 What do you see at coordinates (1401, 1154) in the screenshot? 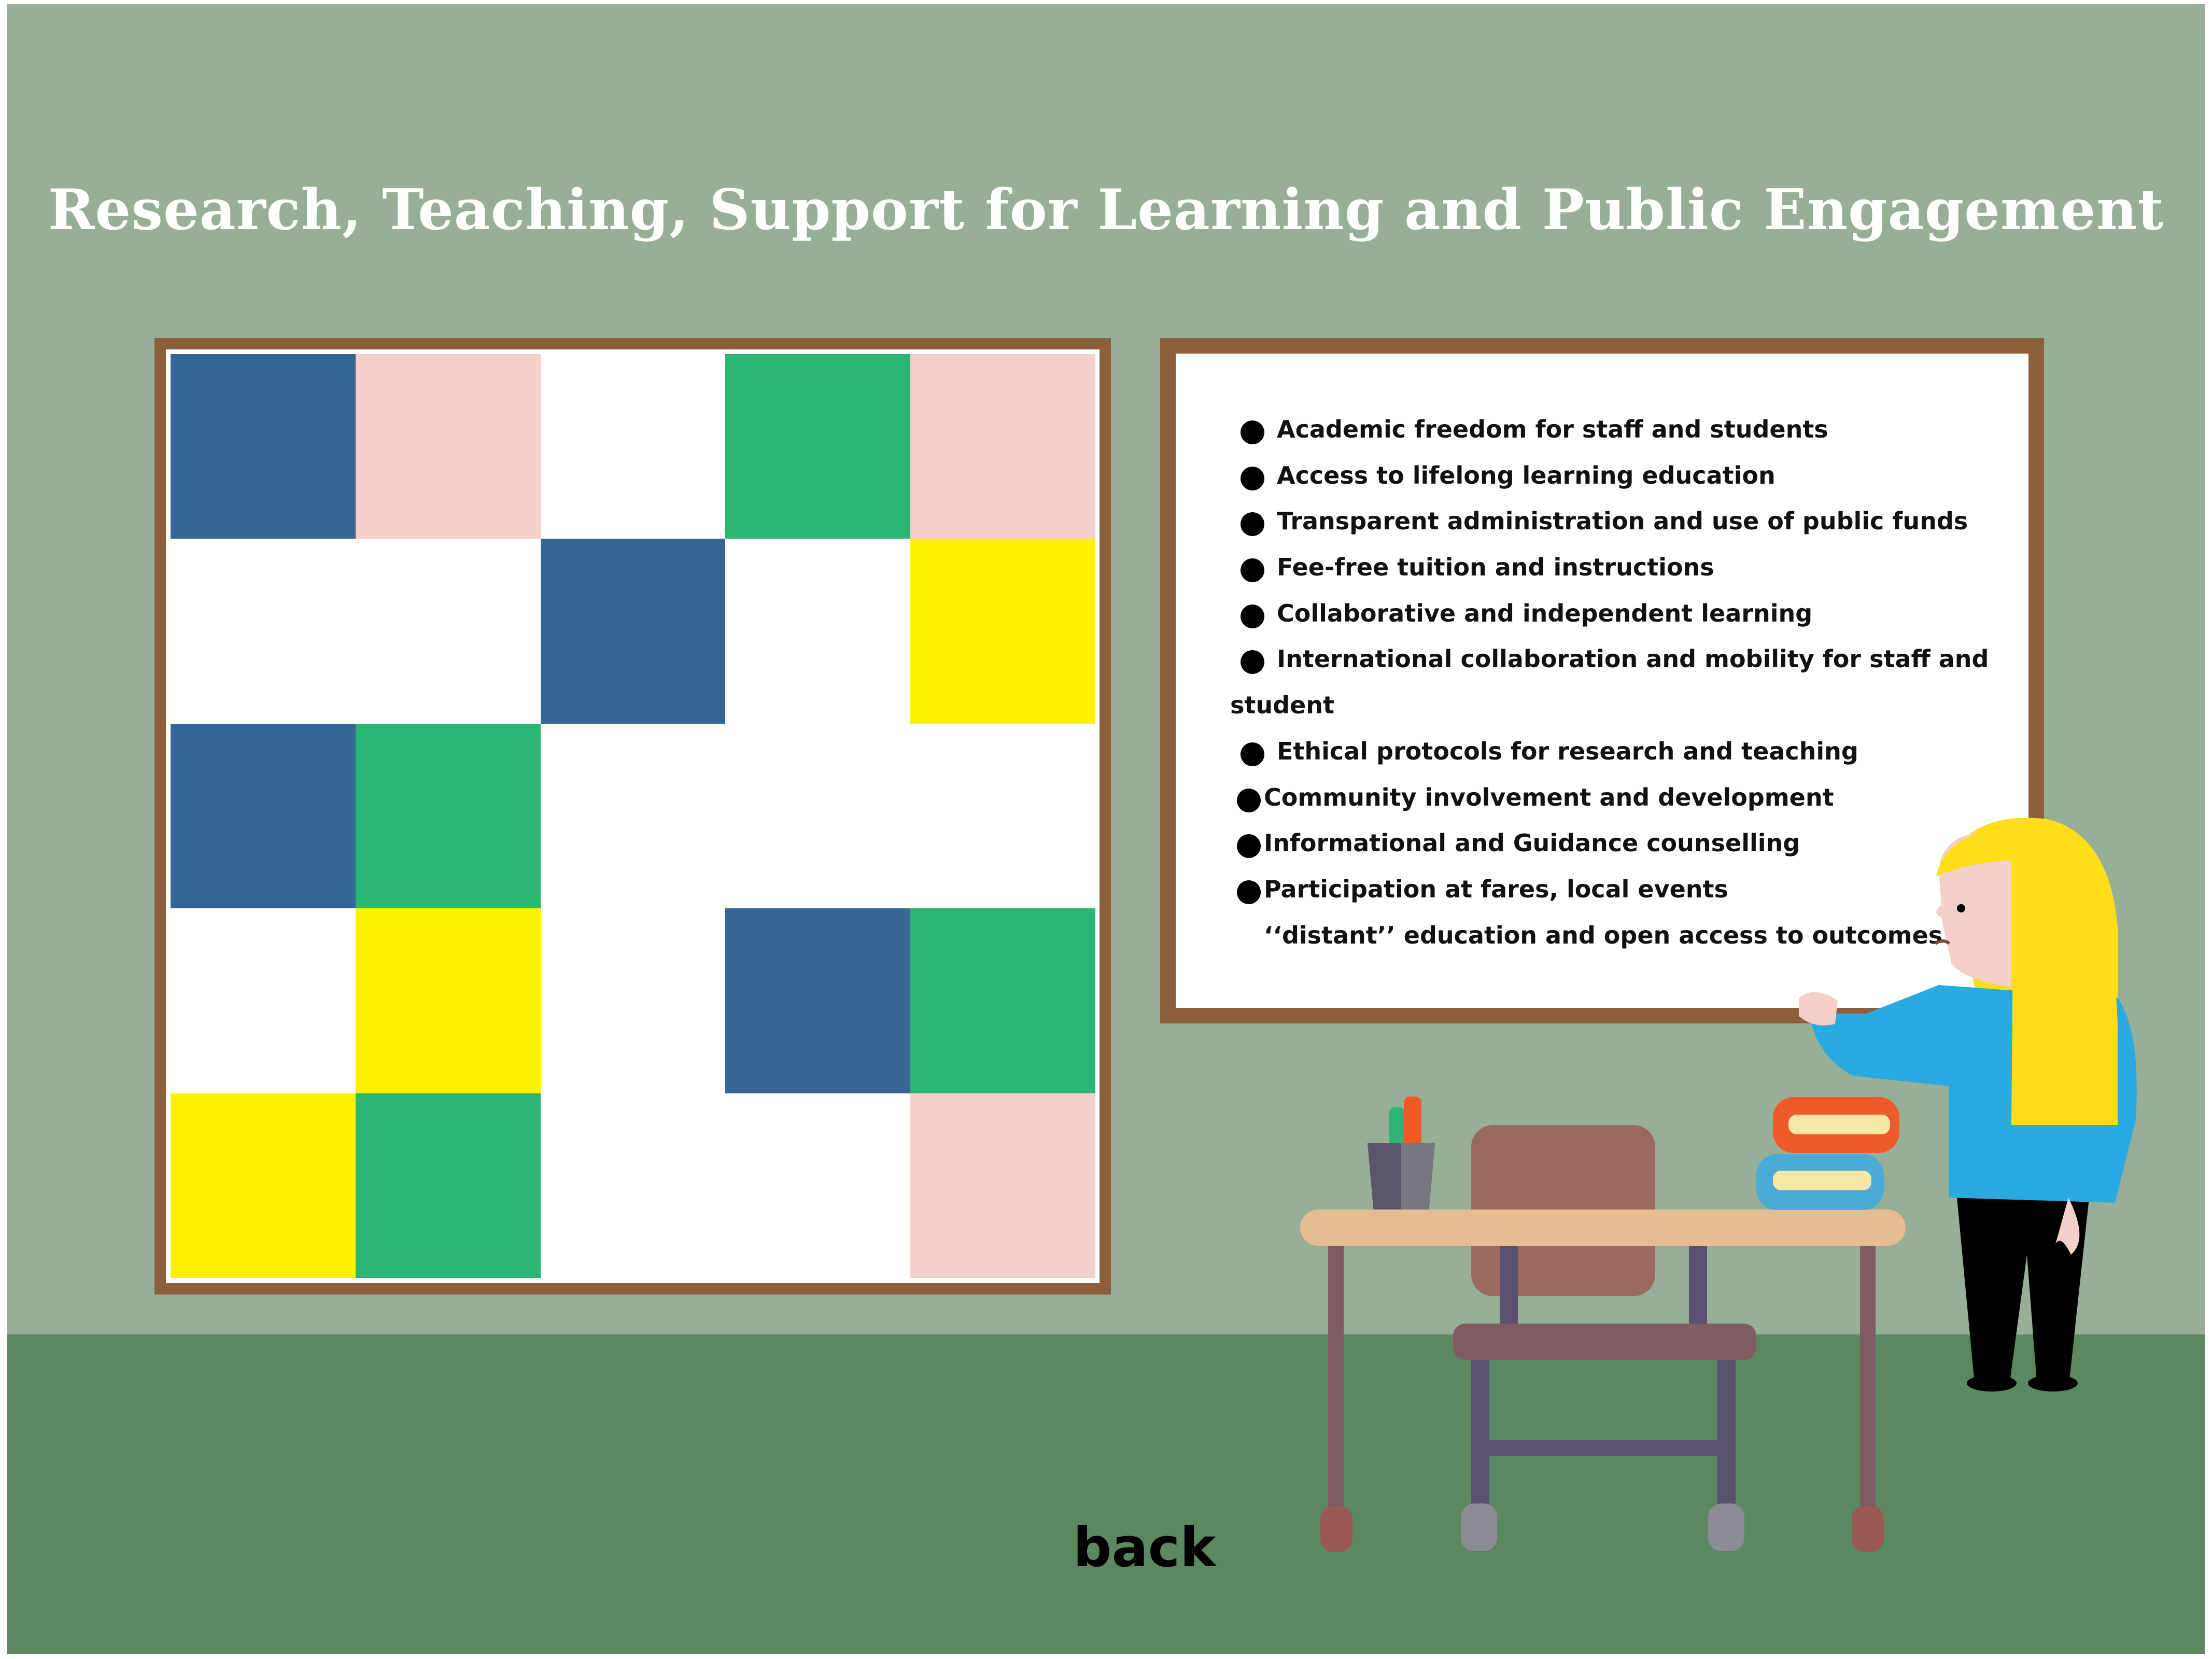
I see `pencil-cup-icon` at bounding box center [1401, 1154].